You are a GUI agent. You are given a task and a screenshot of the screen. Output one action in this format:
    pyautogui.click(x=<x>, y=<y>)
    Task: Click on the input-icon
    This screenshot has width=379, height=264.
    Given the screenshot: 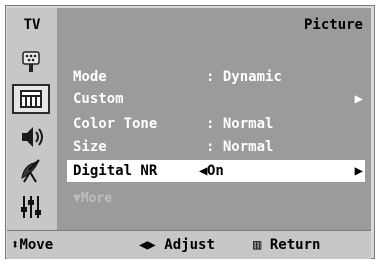 What is the action you would take?
    pyautogui.click(x=31, y=63)
    